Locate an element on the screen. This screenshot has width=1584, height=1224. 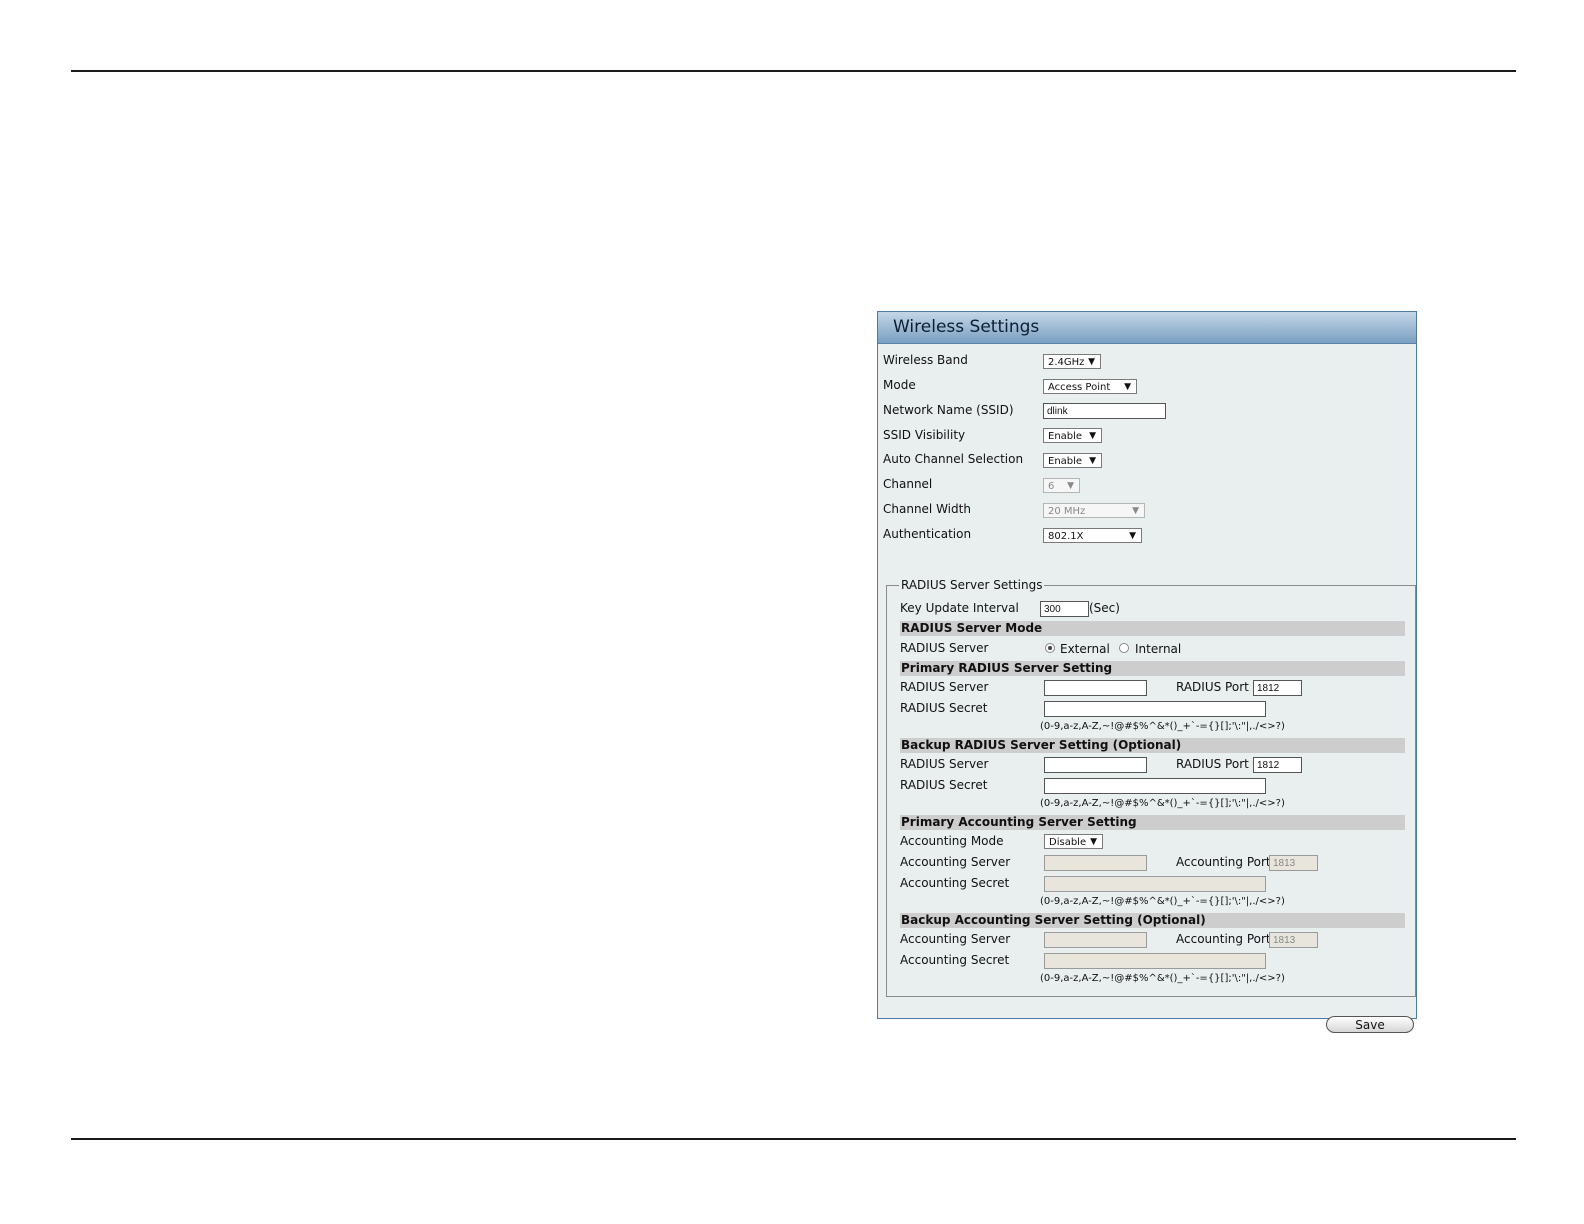
primary-radius-server-label: RADIUS Server is located at coordinates (944, 687).